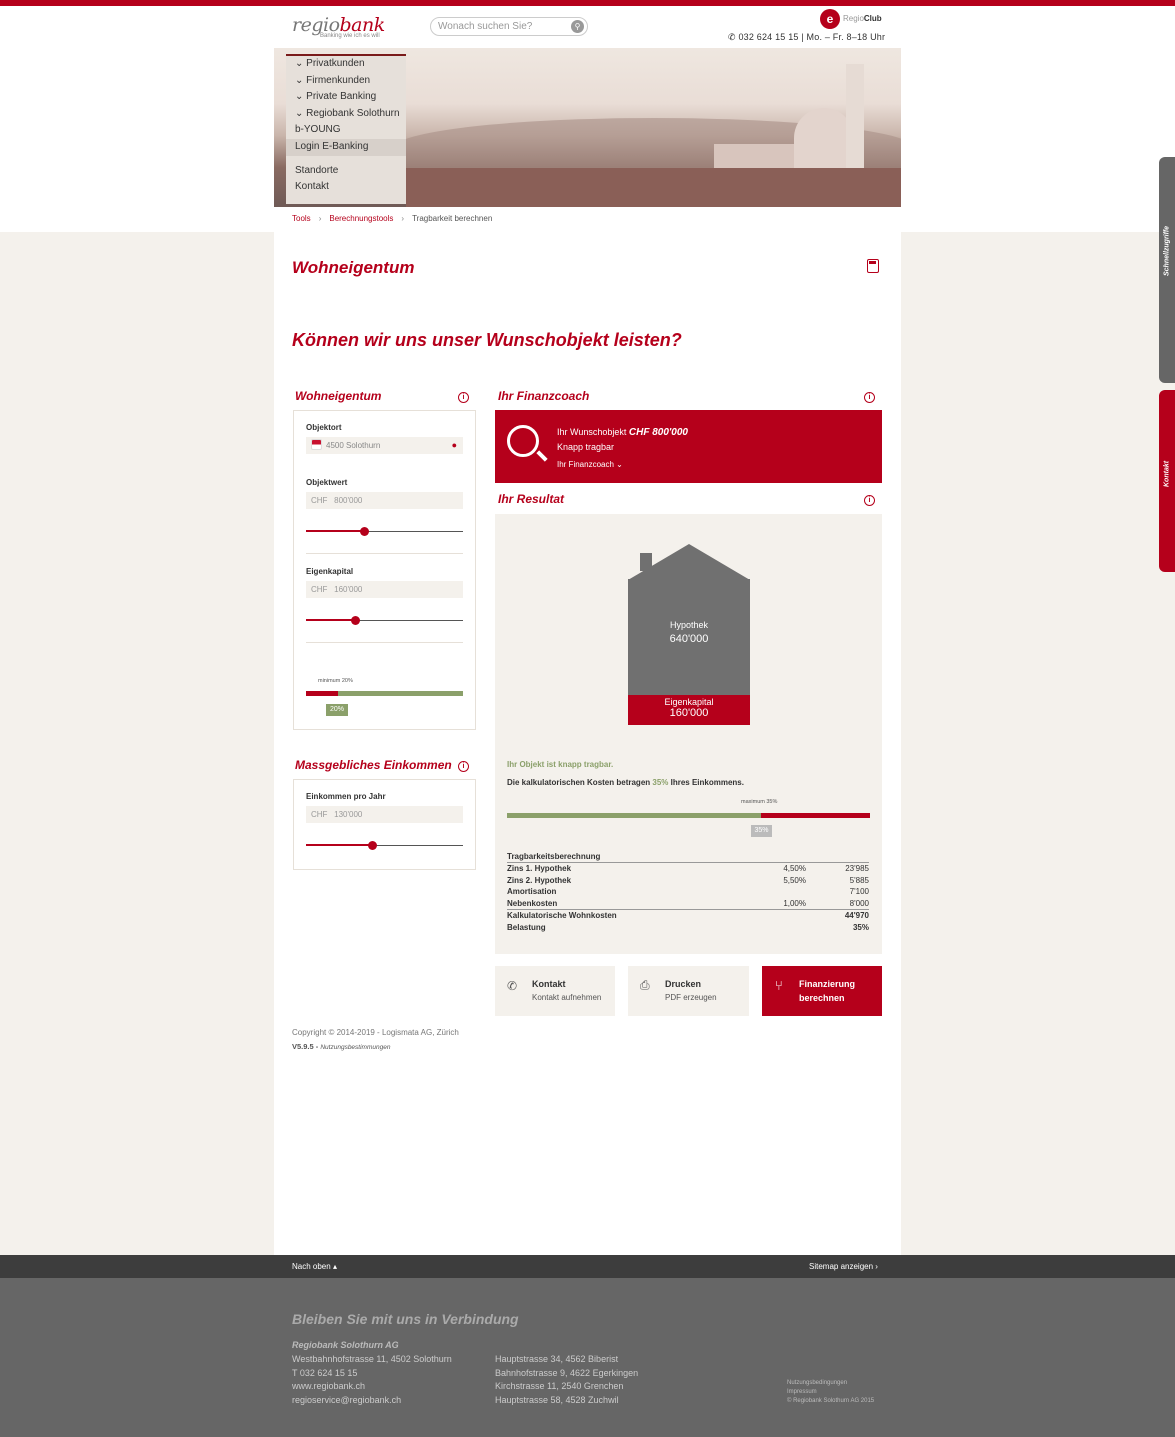  I want to click on sitemap-link: Sitemap anzeigen ›, so click(843, 1266).